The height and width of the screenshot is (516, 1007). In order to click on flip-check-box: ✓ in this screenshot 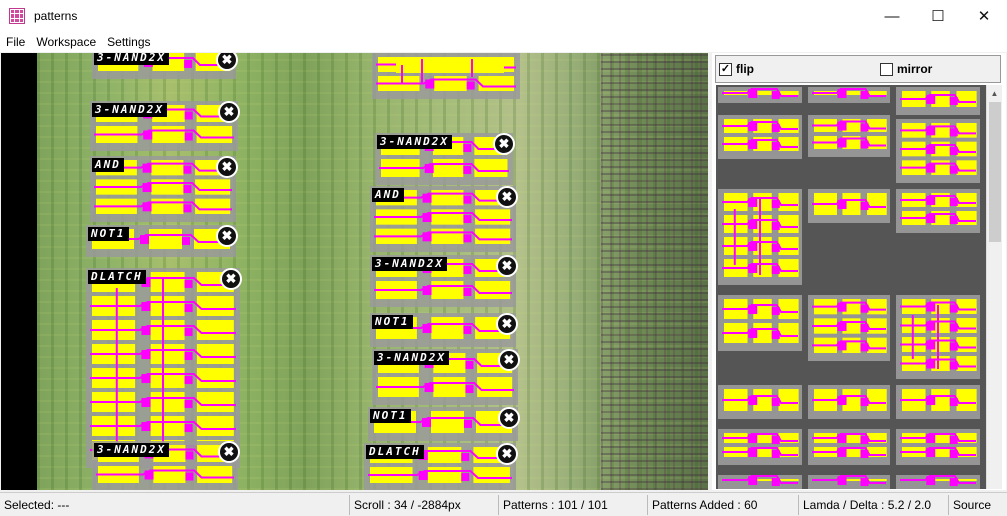, I will do `click(725, 69)`.